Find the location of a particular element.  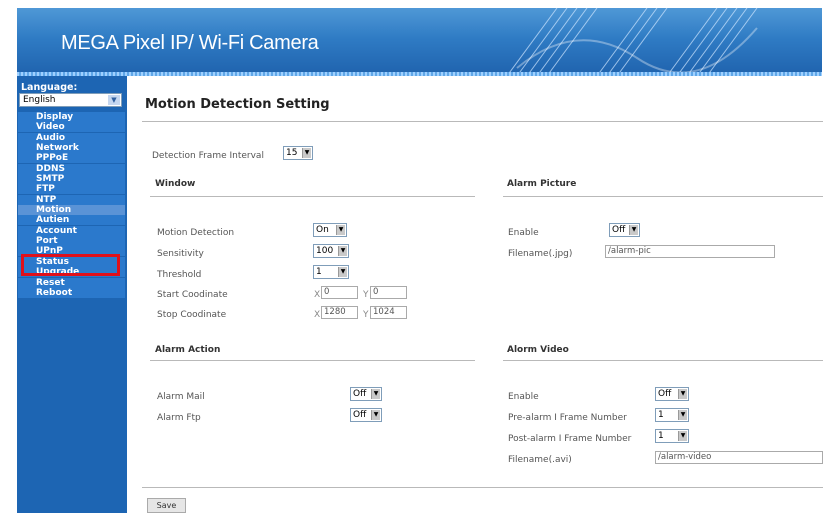

start-y-input: 0 is located at coordinates (388, 292).